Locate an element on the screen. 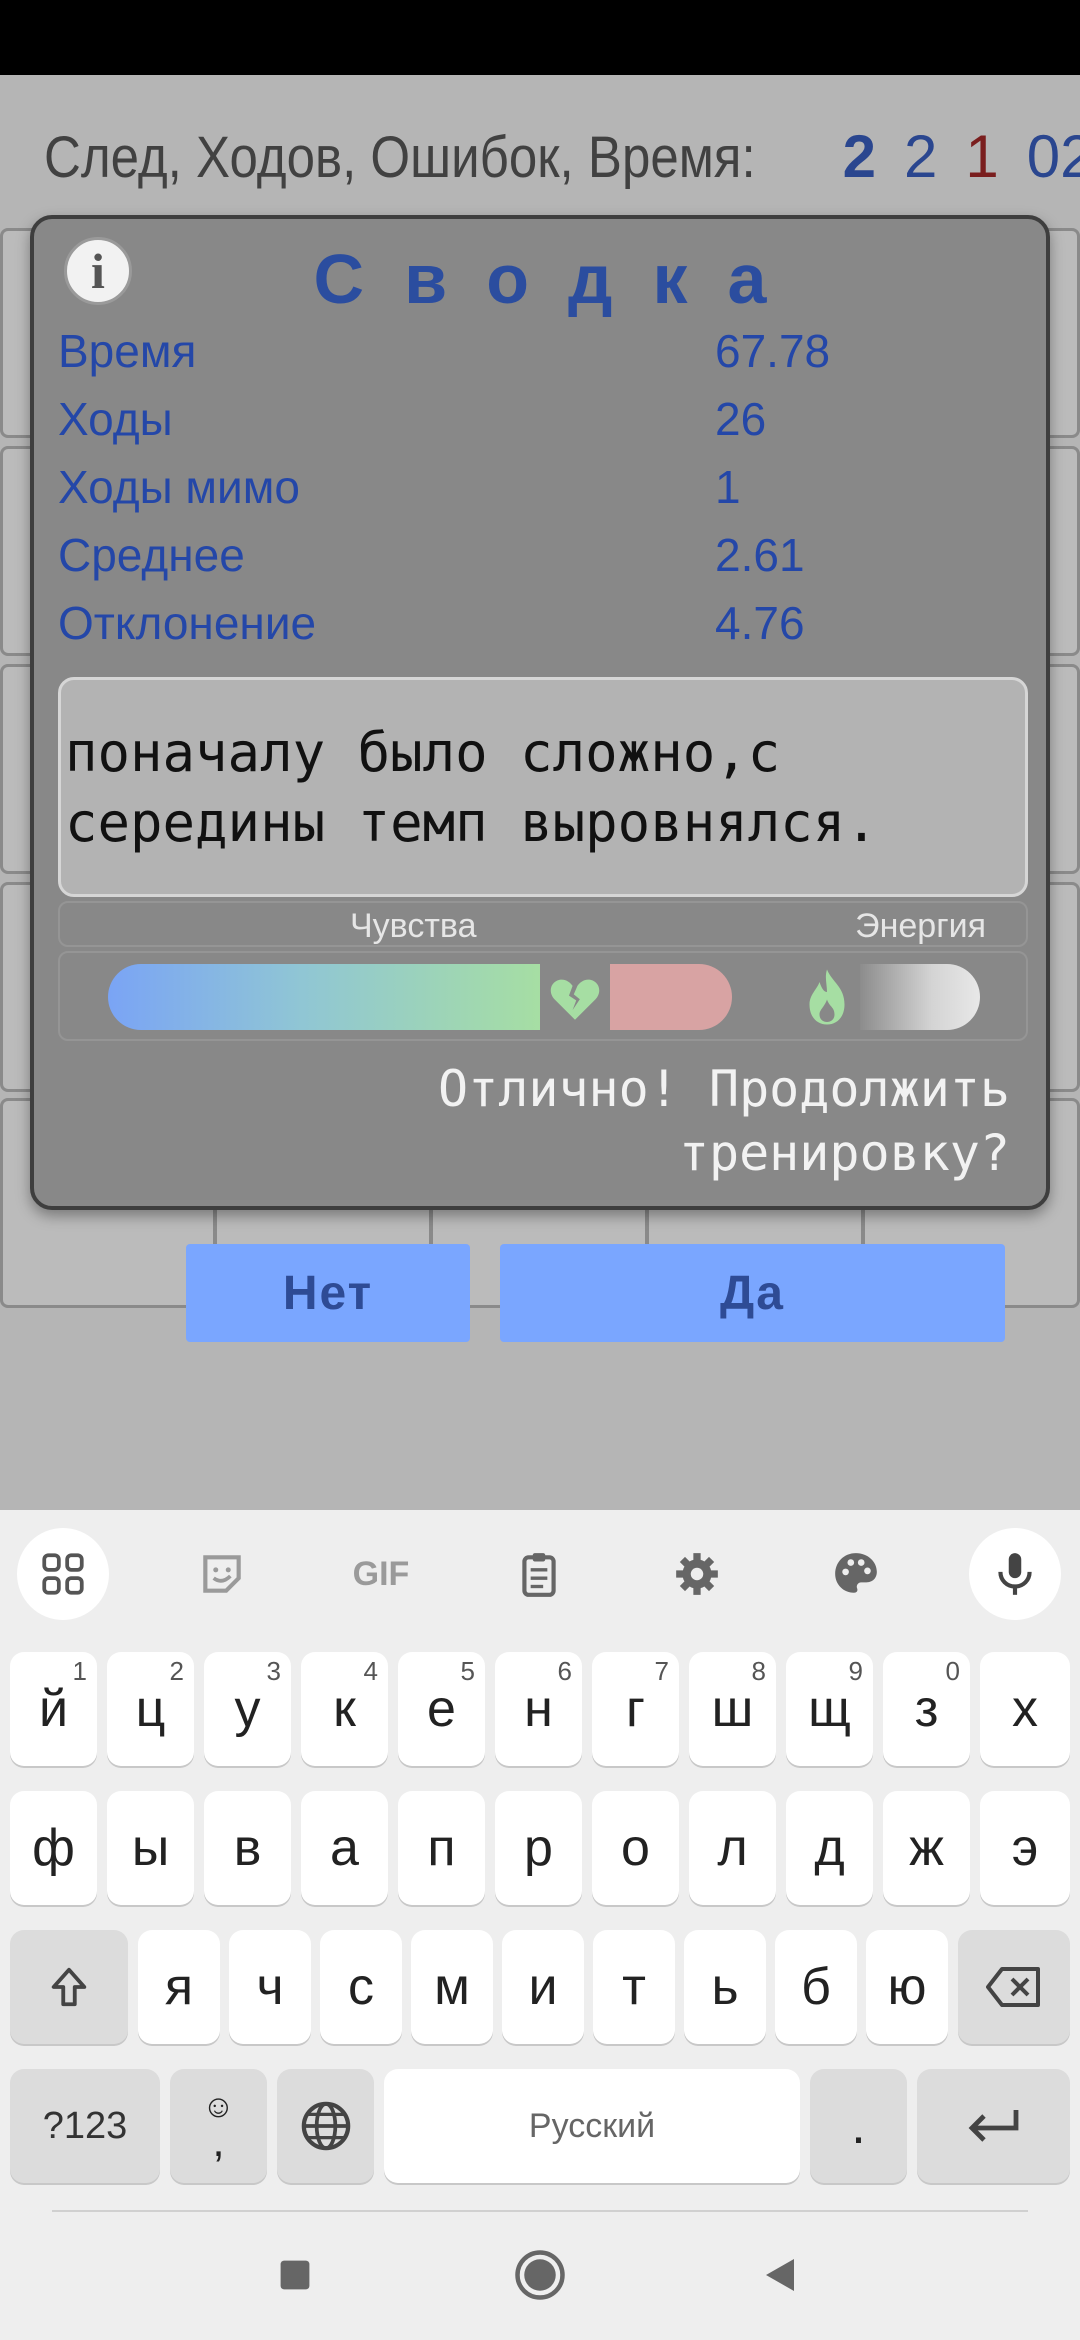 The width and height of the screenshot is (1080, 2340). key-й: й1 is located at coordinates (53, 1709).